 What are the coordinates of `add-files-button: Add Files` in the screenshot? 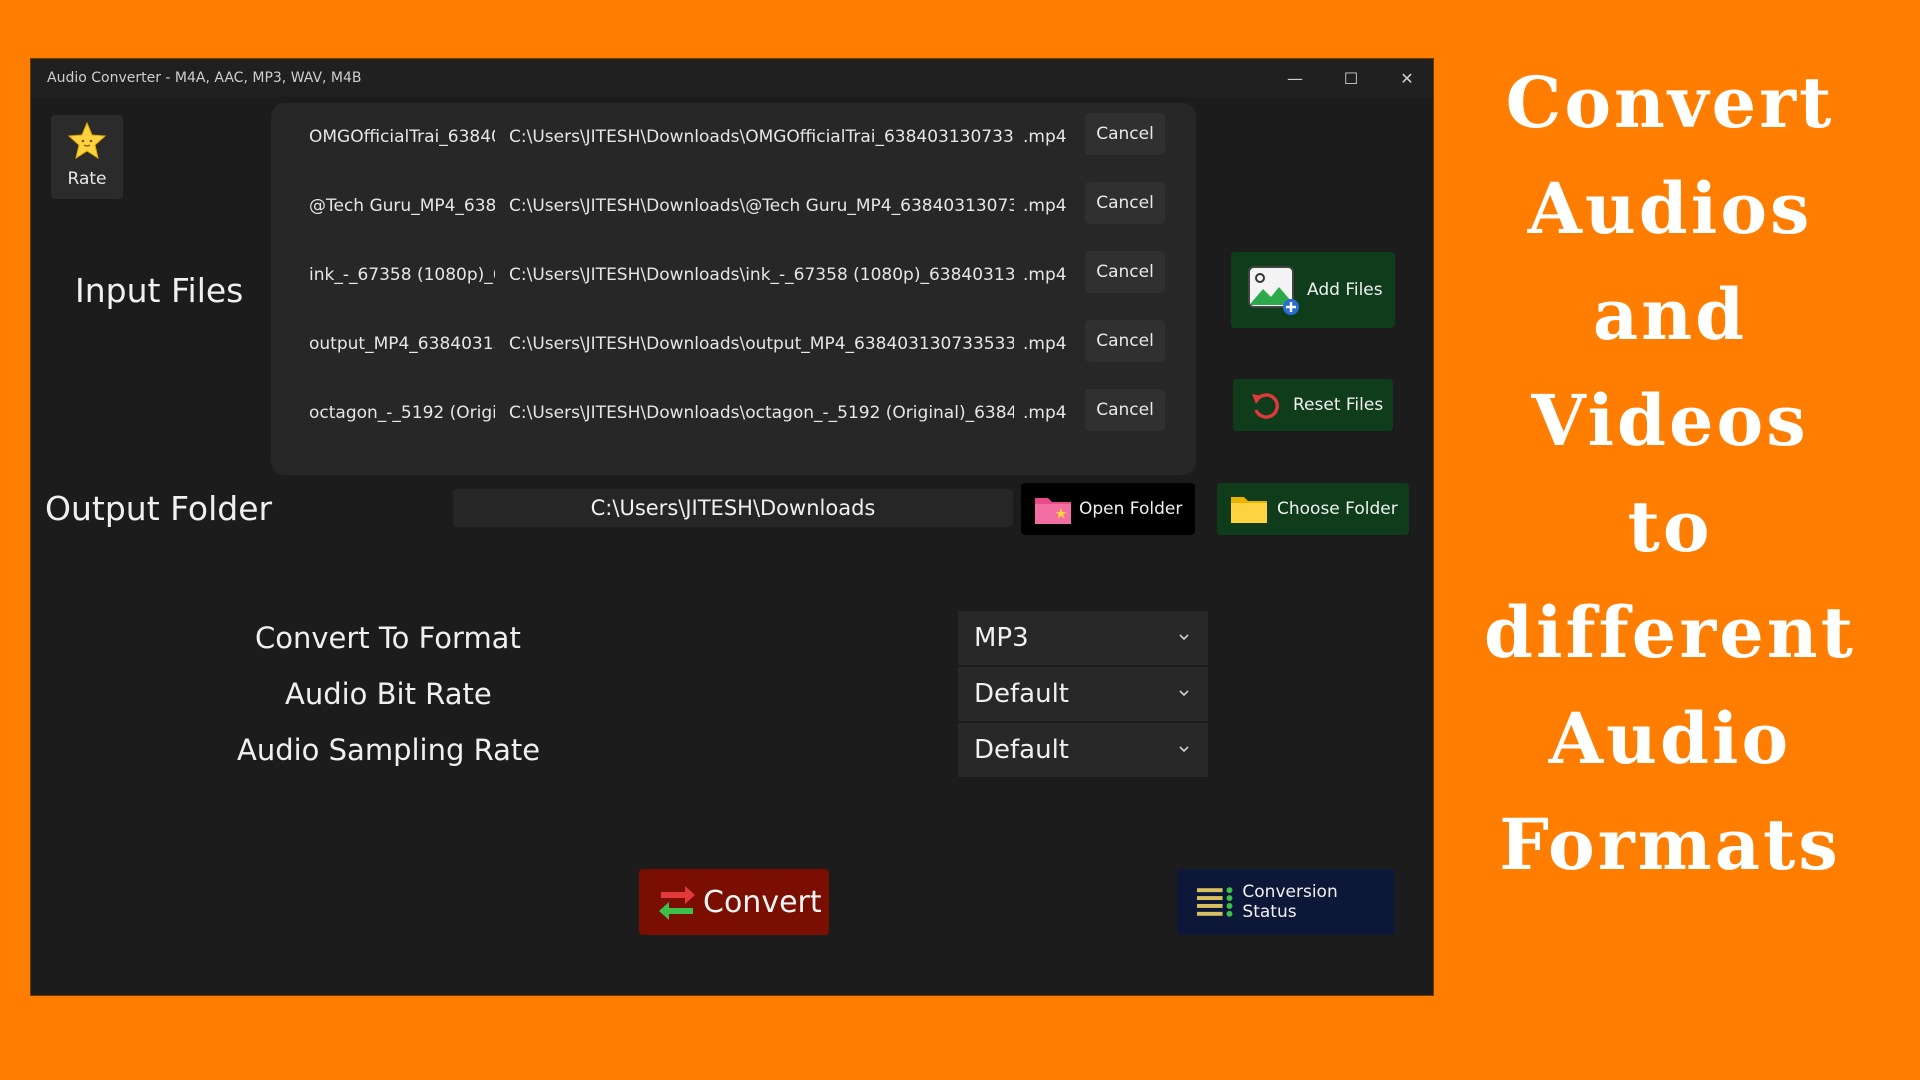 It's located at (1313, 290).